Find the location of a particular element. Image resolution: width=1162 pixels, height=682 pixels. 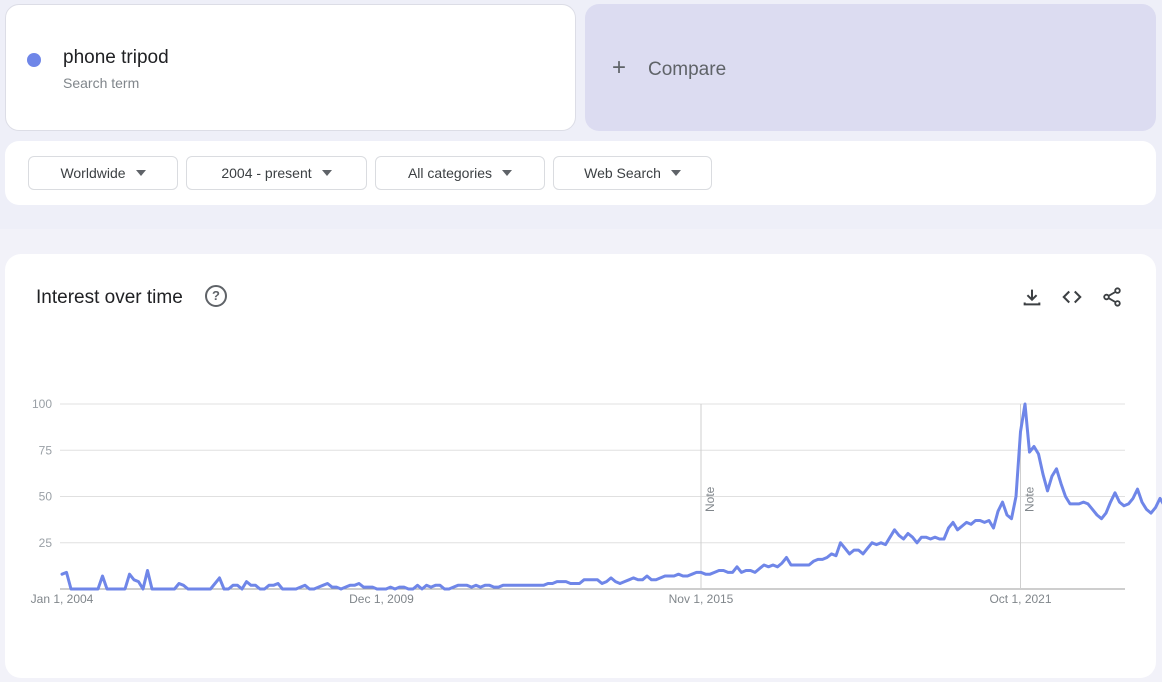

y-tick-label: 50 is located at coordinates (46, 497).